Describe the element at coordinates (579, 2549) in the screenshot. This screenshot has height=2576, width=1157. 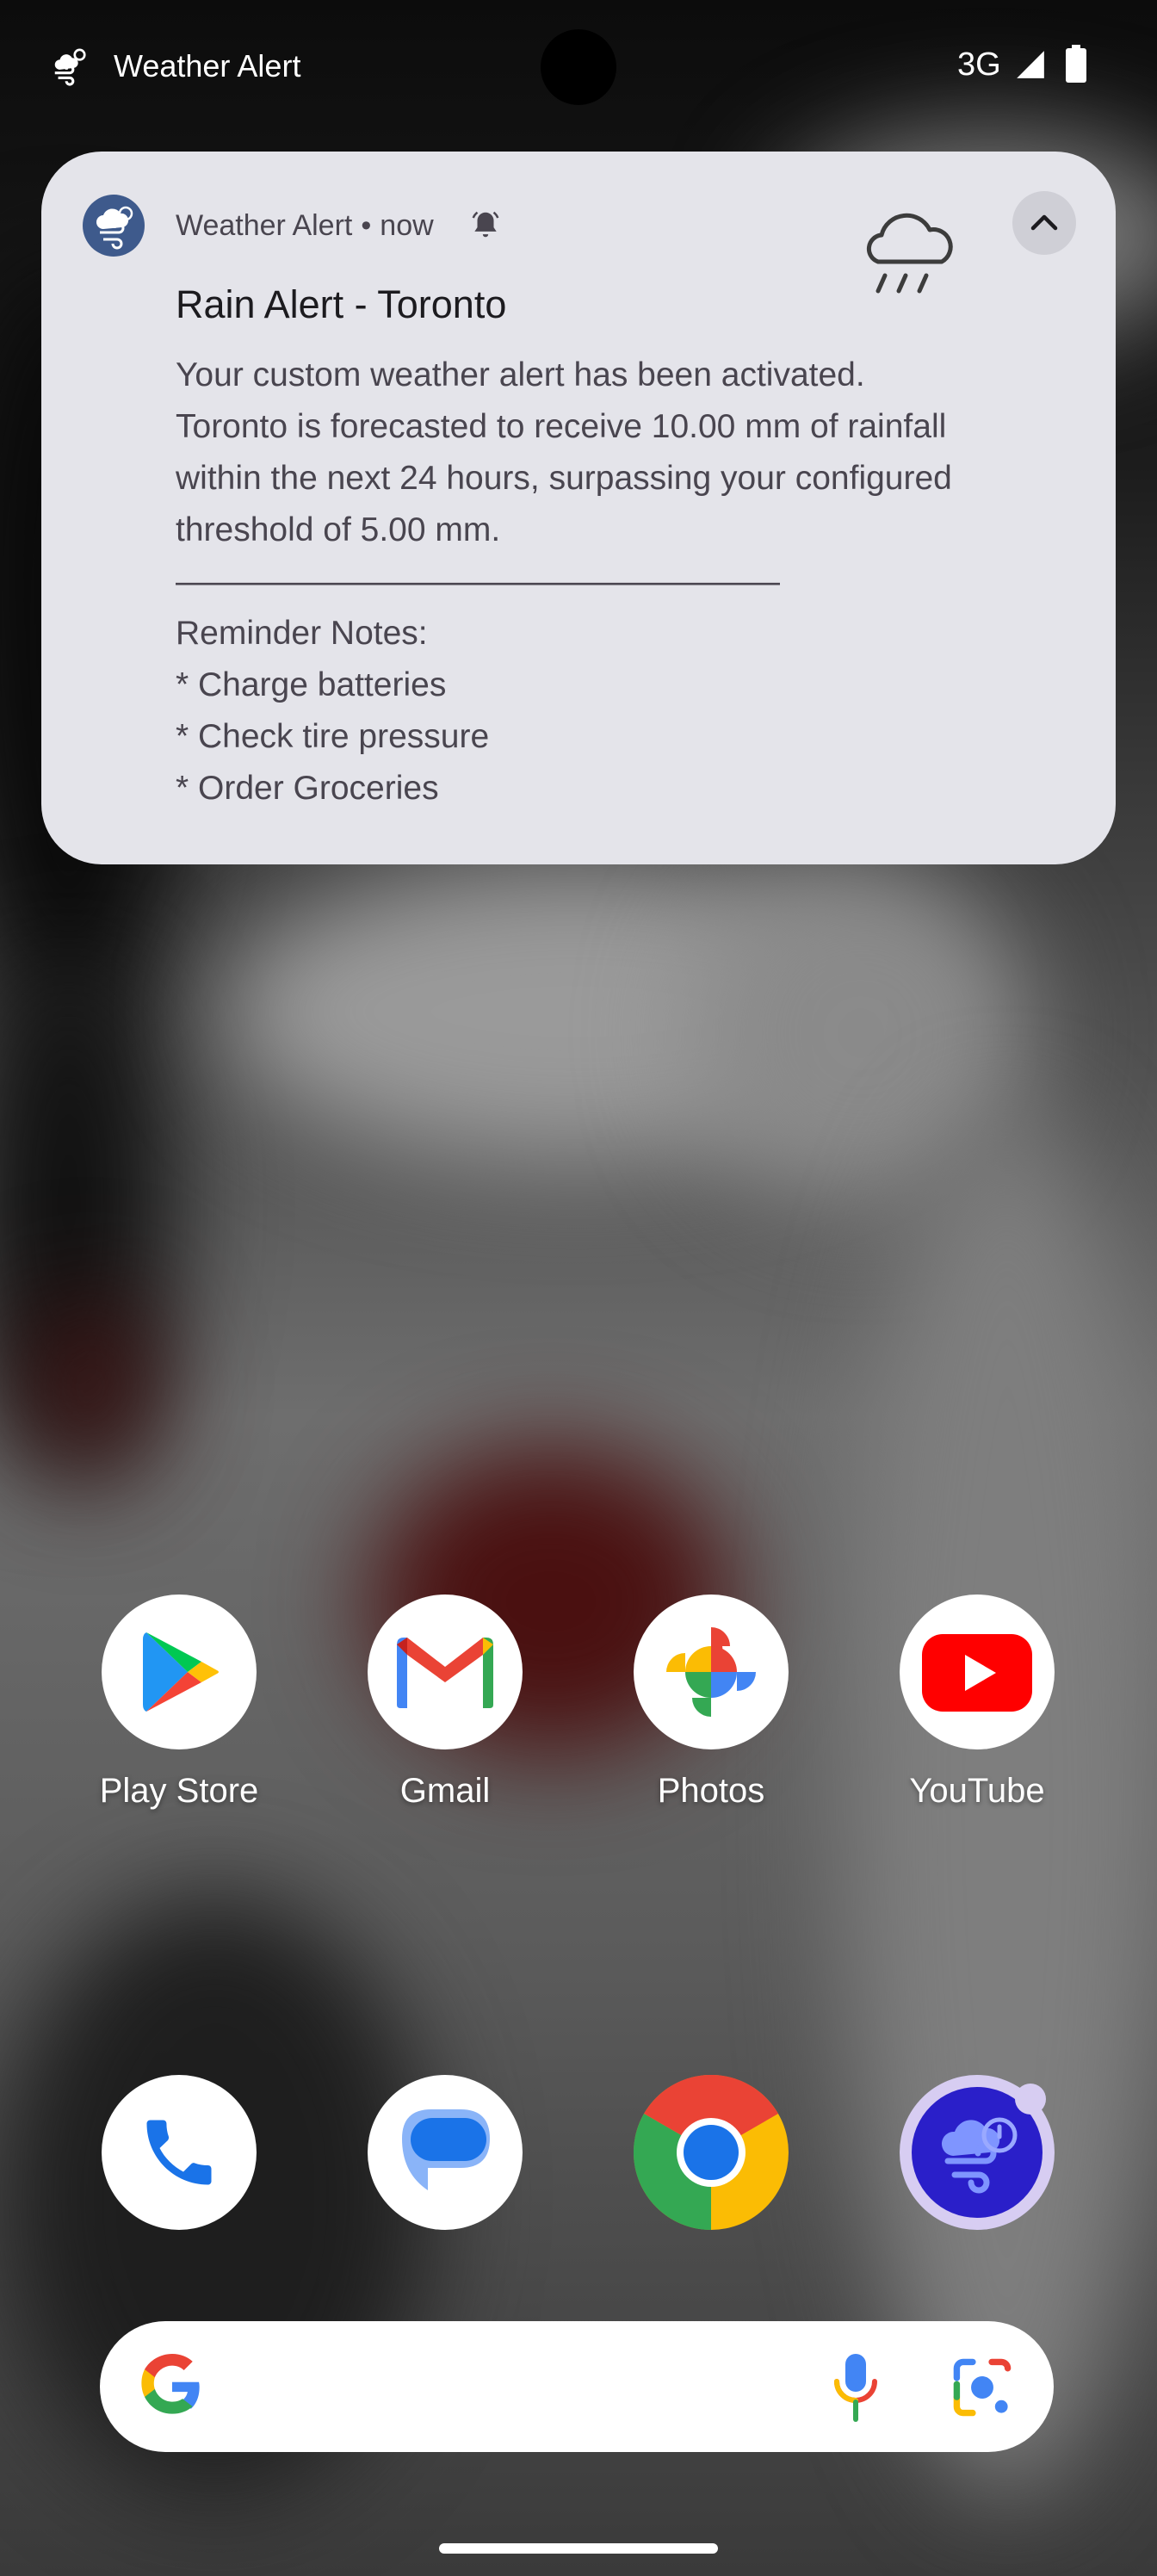
I see `gesture-nav-bar` at that location.